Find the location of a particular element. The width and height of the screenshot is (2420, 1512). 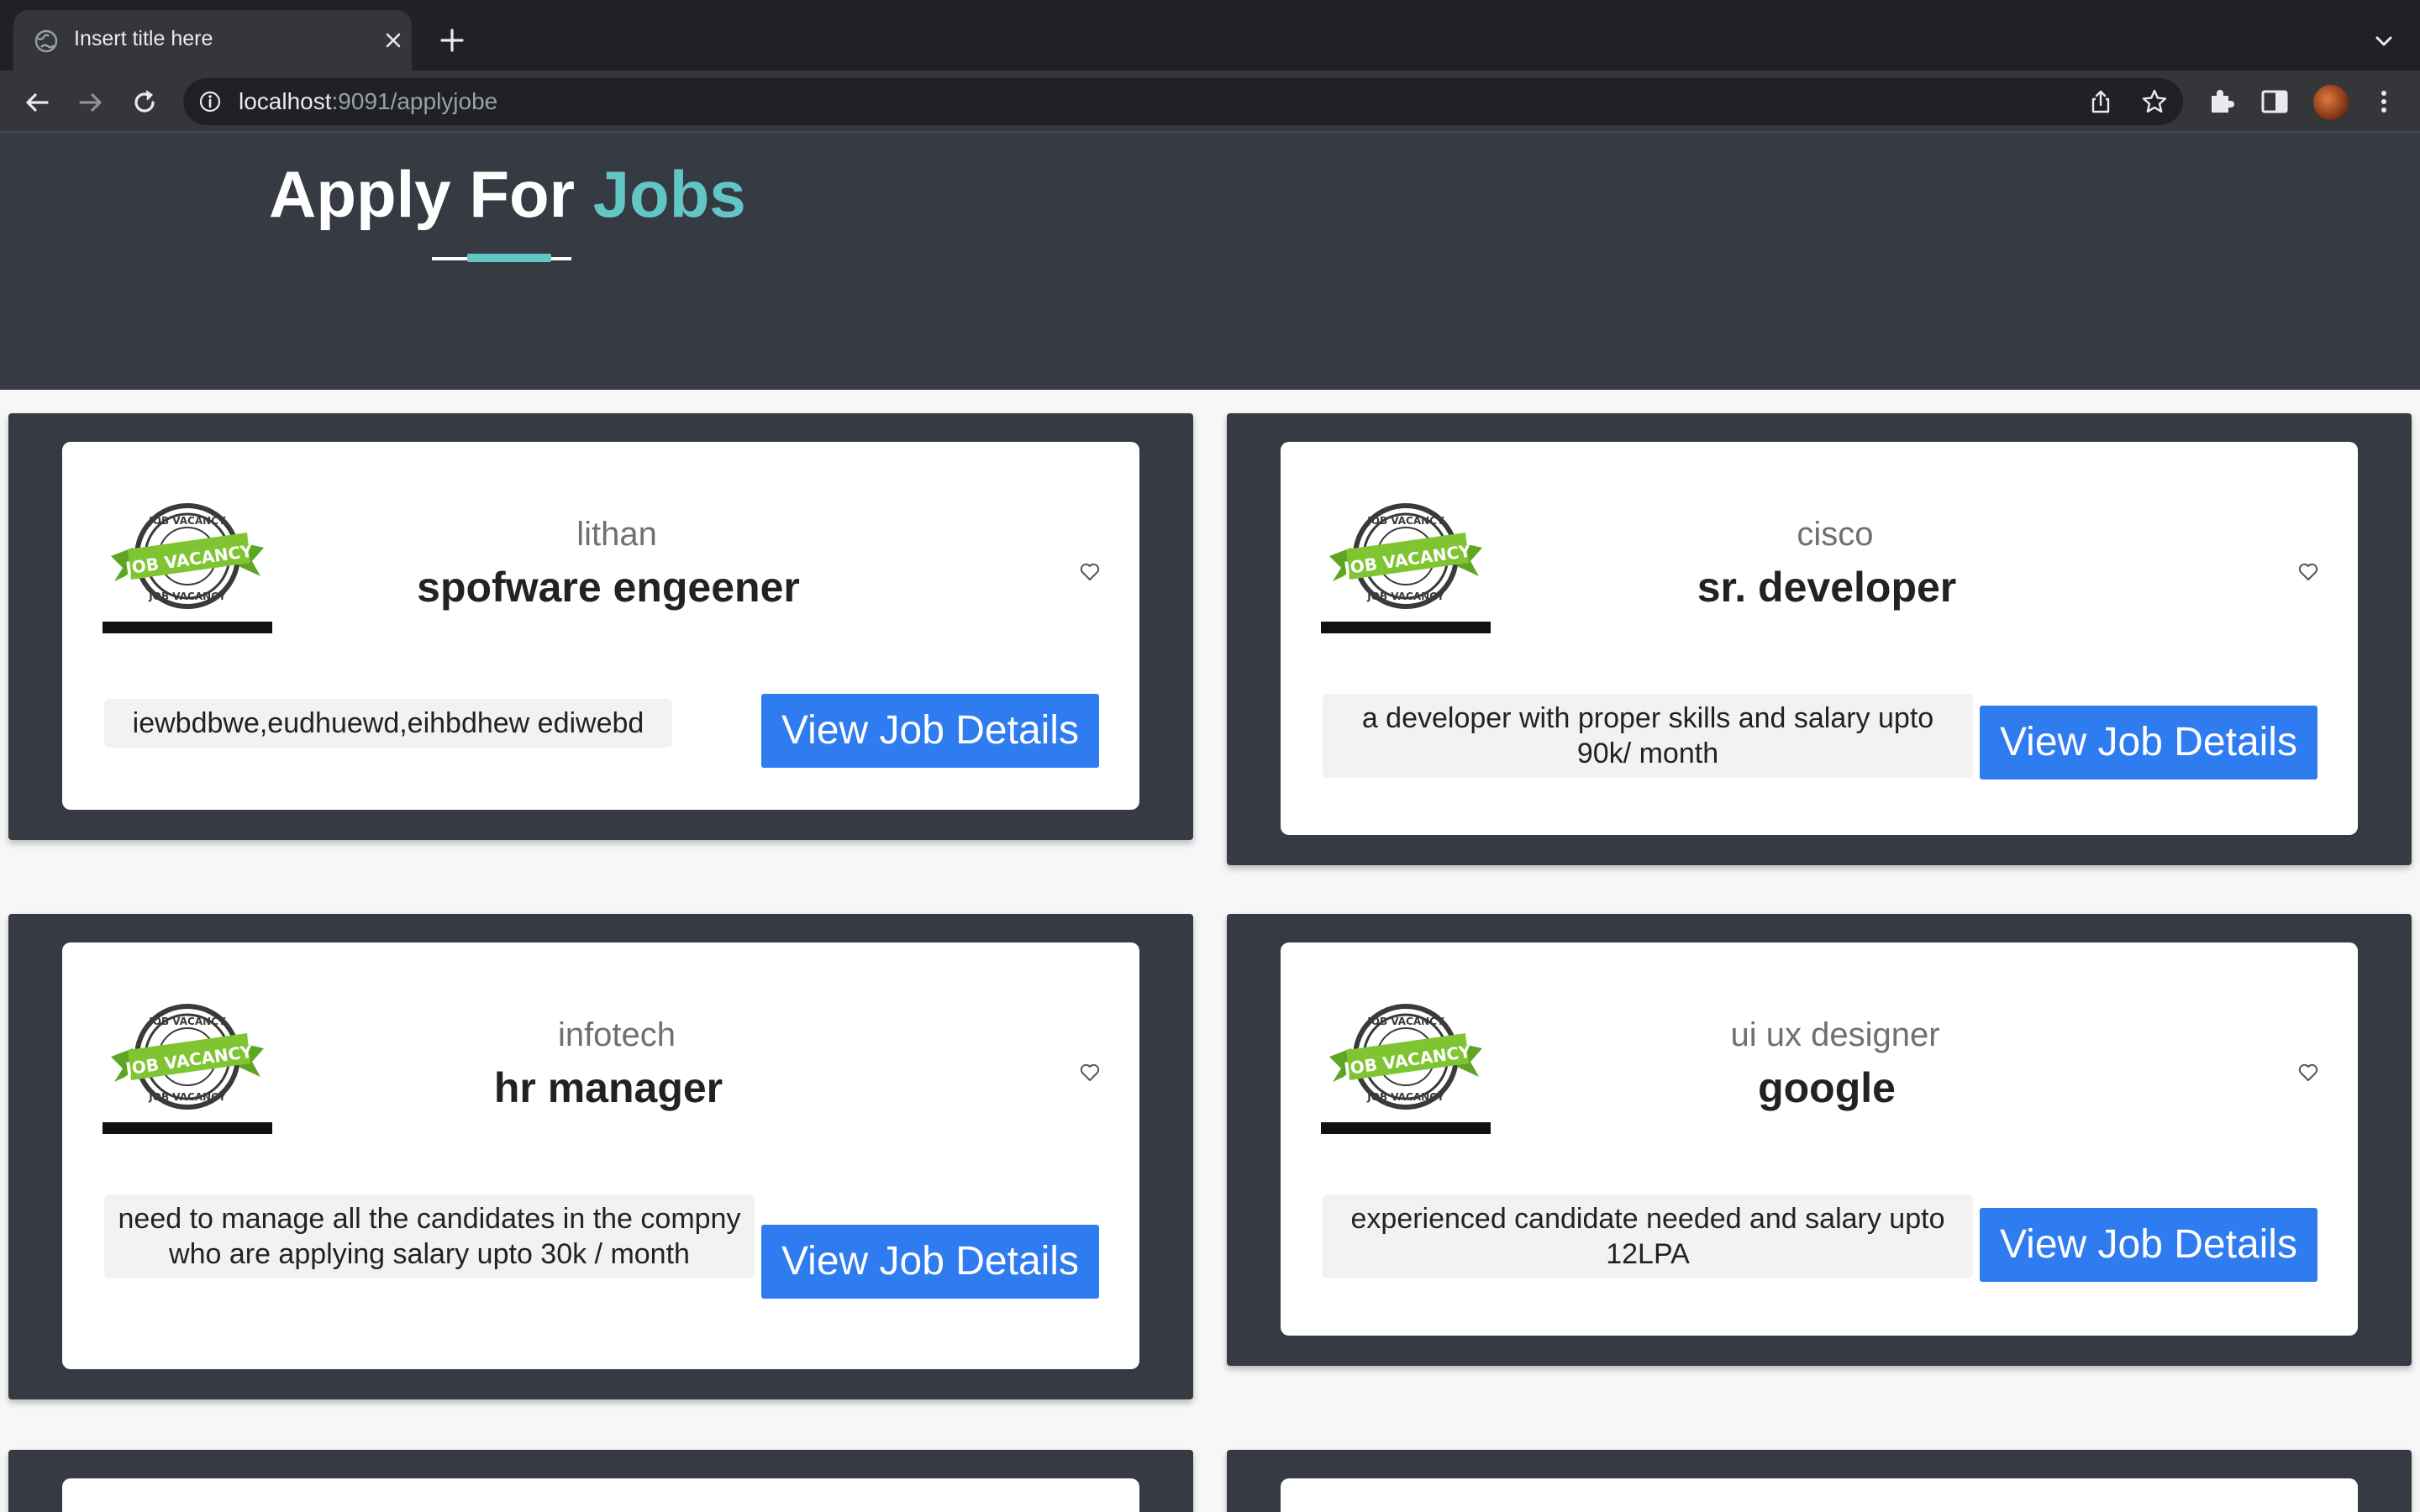

title-underline-accent is located at coordinates (509, 258).